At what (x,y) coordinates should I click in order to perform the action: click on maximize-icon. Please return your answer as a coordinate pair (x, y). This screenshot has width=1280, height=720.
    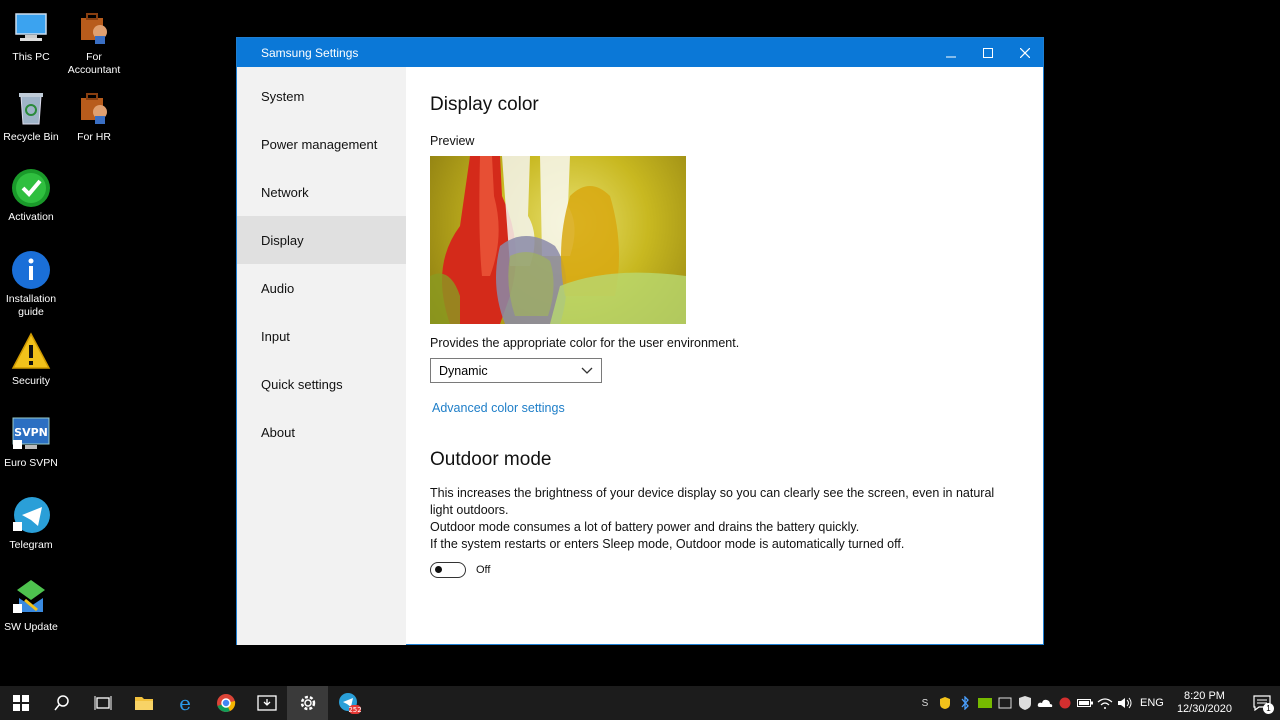
    Looking at the image, I should click on (987, 52).